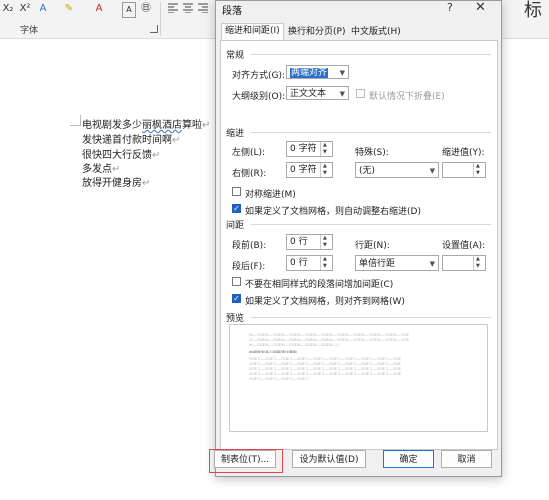 The width and height of the screenshot is (549, 500). What do you see at coordinates (372, 246) in the screenshot?
I see `line-spacing-label: 行距(N):` at bounding box center [372, 246].